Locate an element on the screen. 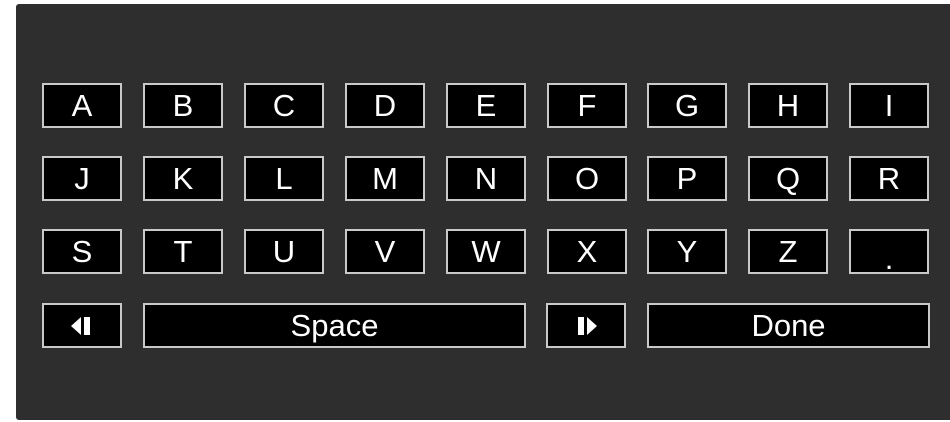 The width and height of the screenshot is (950, 422). key-l: L is located at coordinates (284, 178).